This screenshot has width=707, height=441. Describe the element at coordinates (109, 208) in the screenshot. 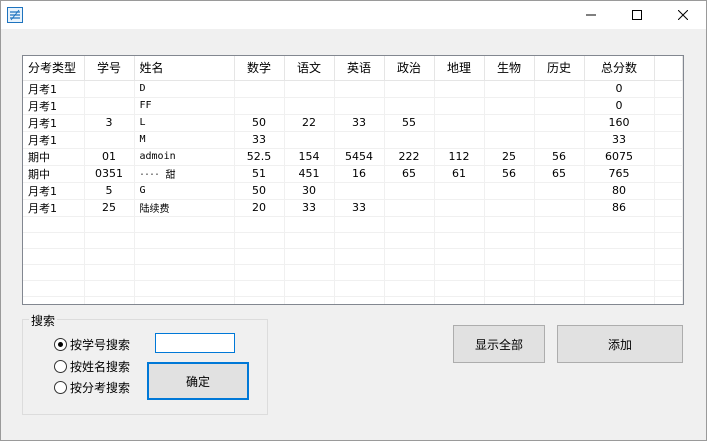

I see `cell-student-id: 25` at that location.